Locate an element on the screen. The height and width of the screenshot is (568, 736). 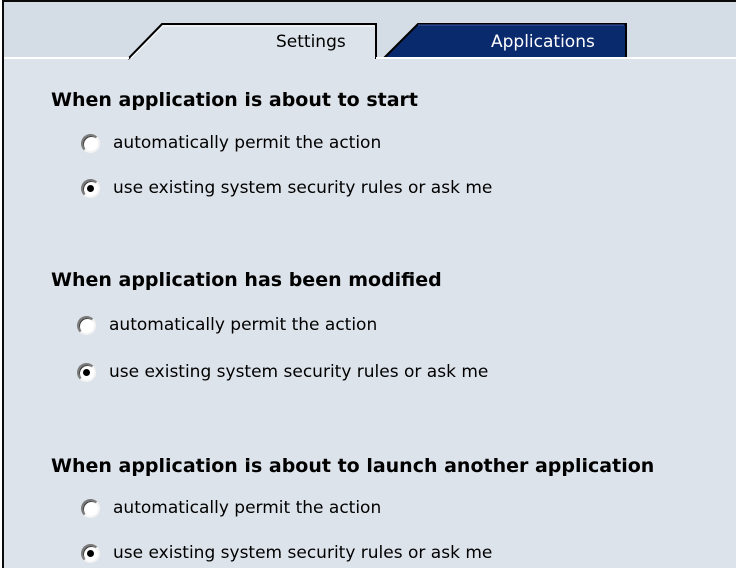
option-modified-permit: automatically permit the action is located at coordinates (227, 325).